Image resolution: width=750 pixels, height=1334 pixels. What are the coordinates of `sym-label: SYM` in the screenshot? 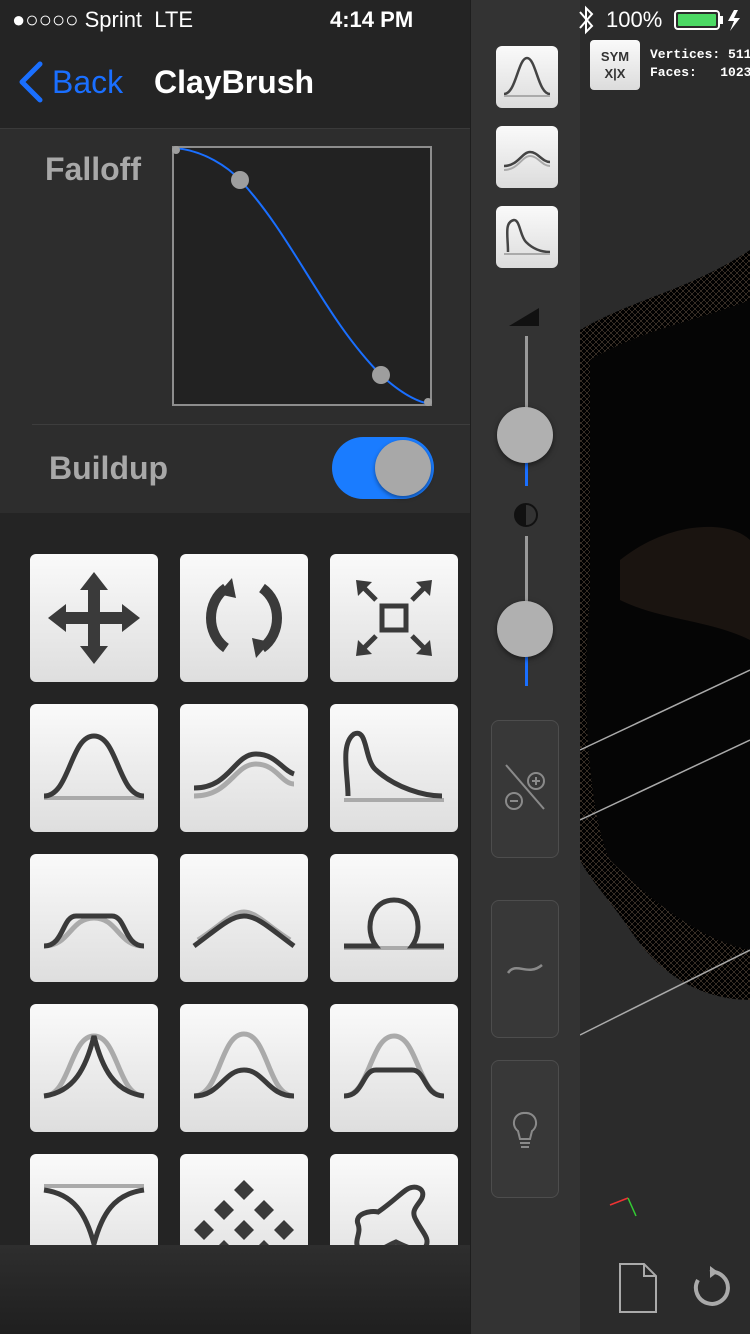 It's located at (615, 56).